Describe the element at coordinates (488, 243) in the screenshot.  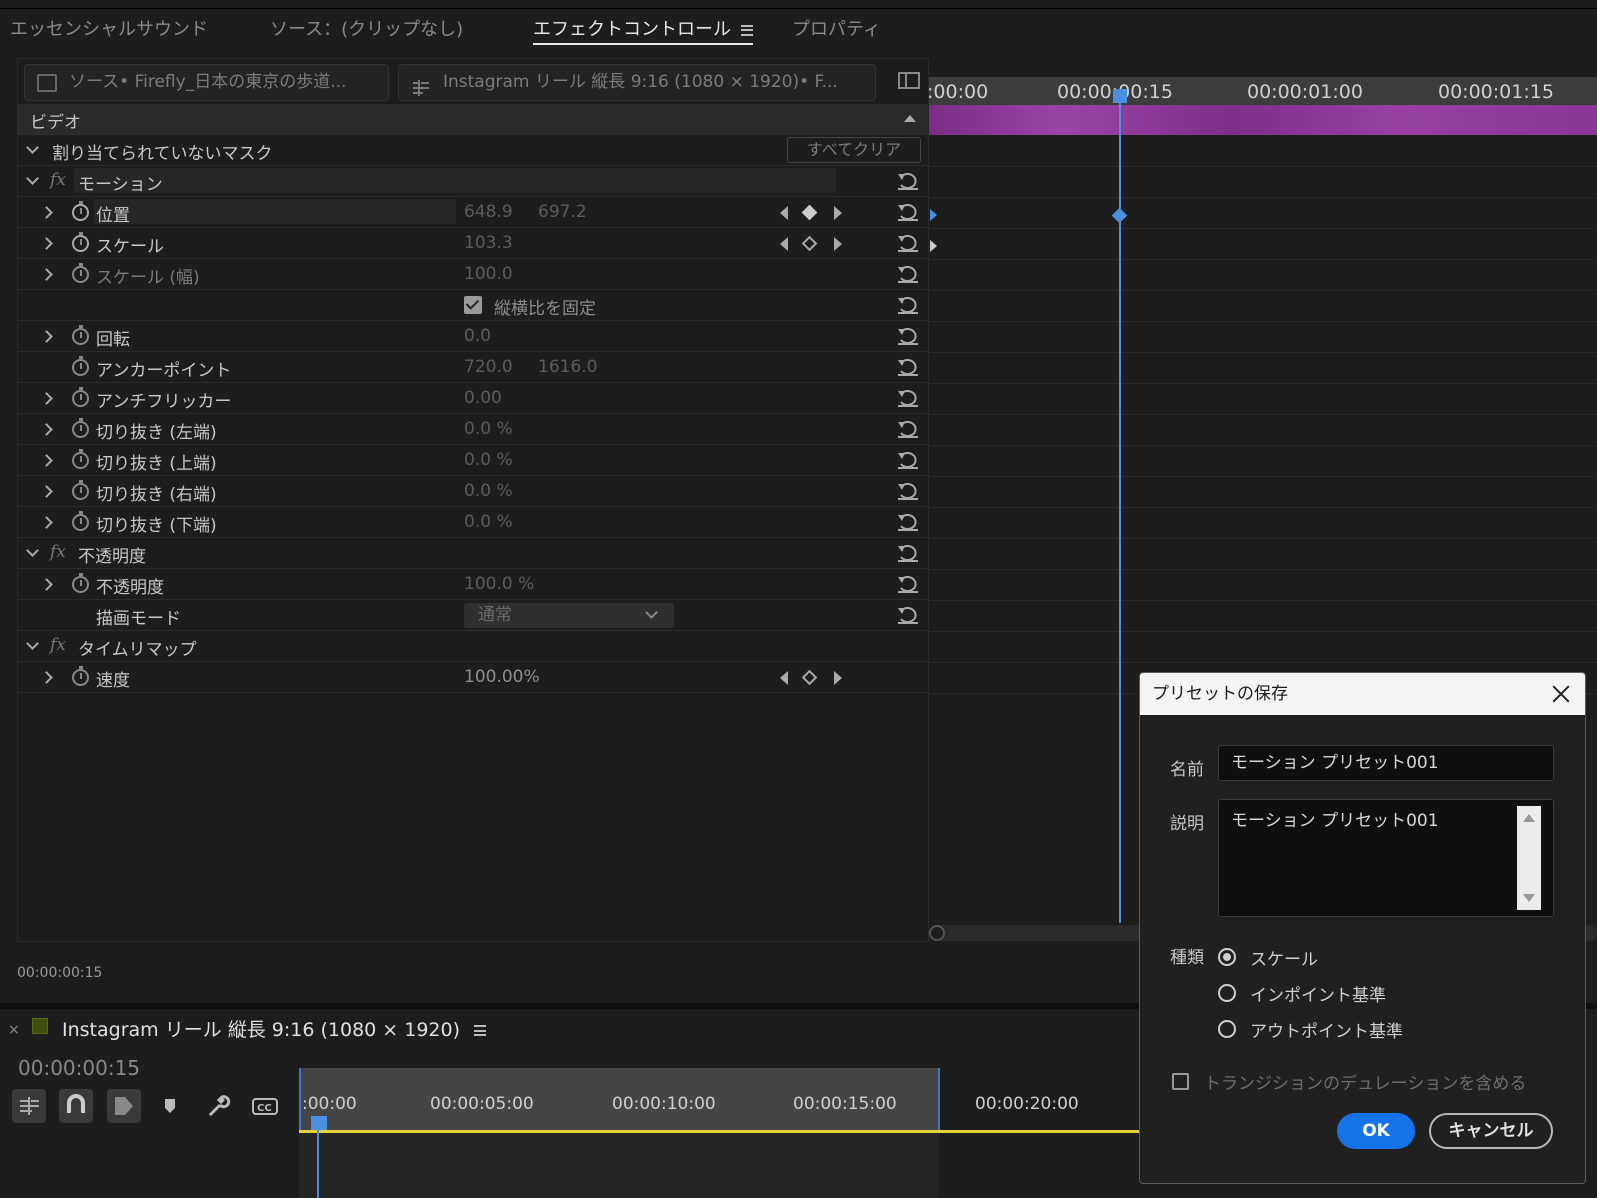
I see `scale-value: 103.3` at that location.